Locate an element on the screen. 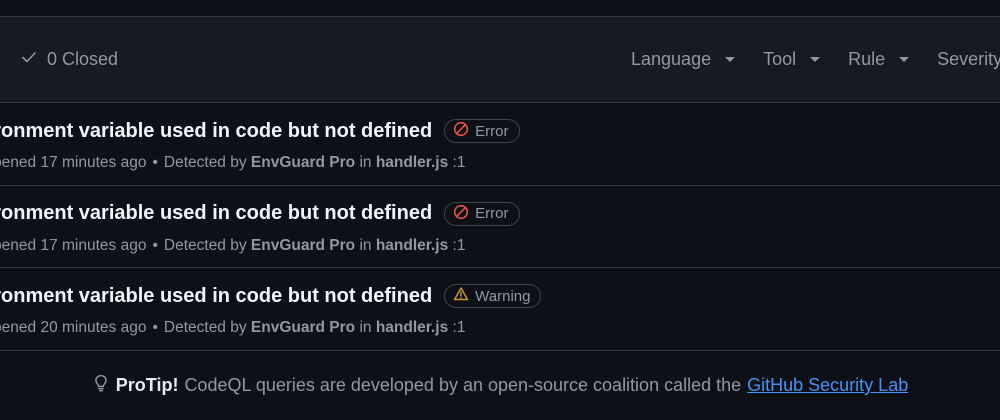 This screenshot has width=1000, height=420. severity-label: Warning is located at coordinates (493, 296).